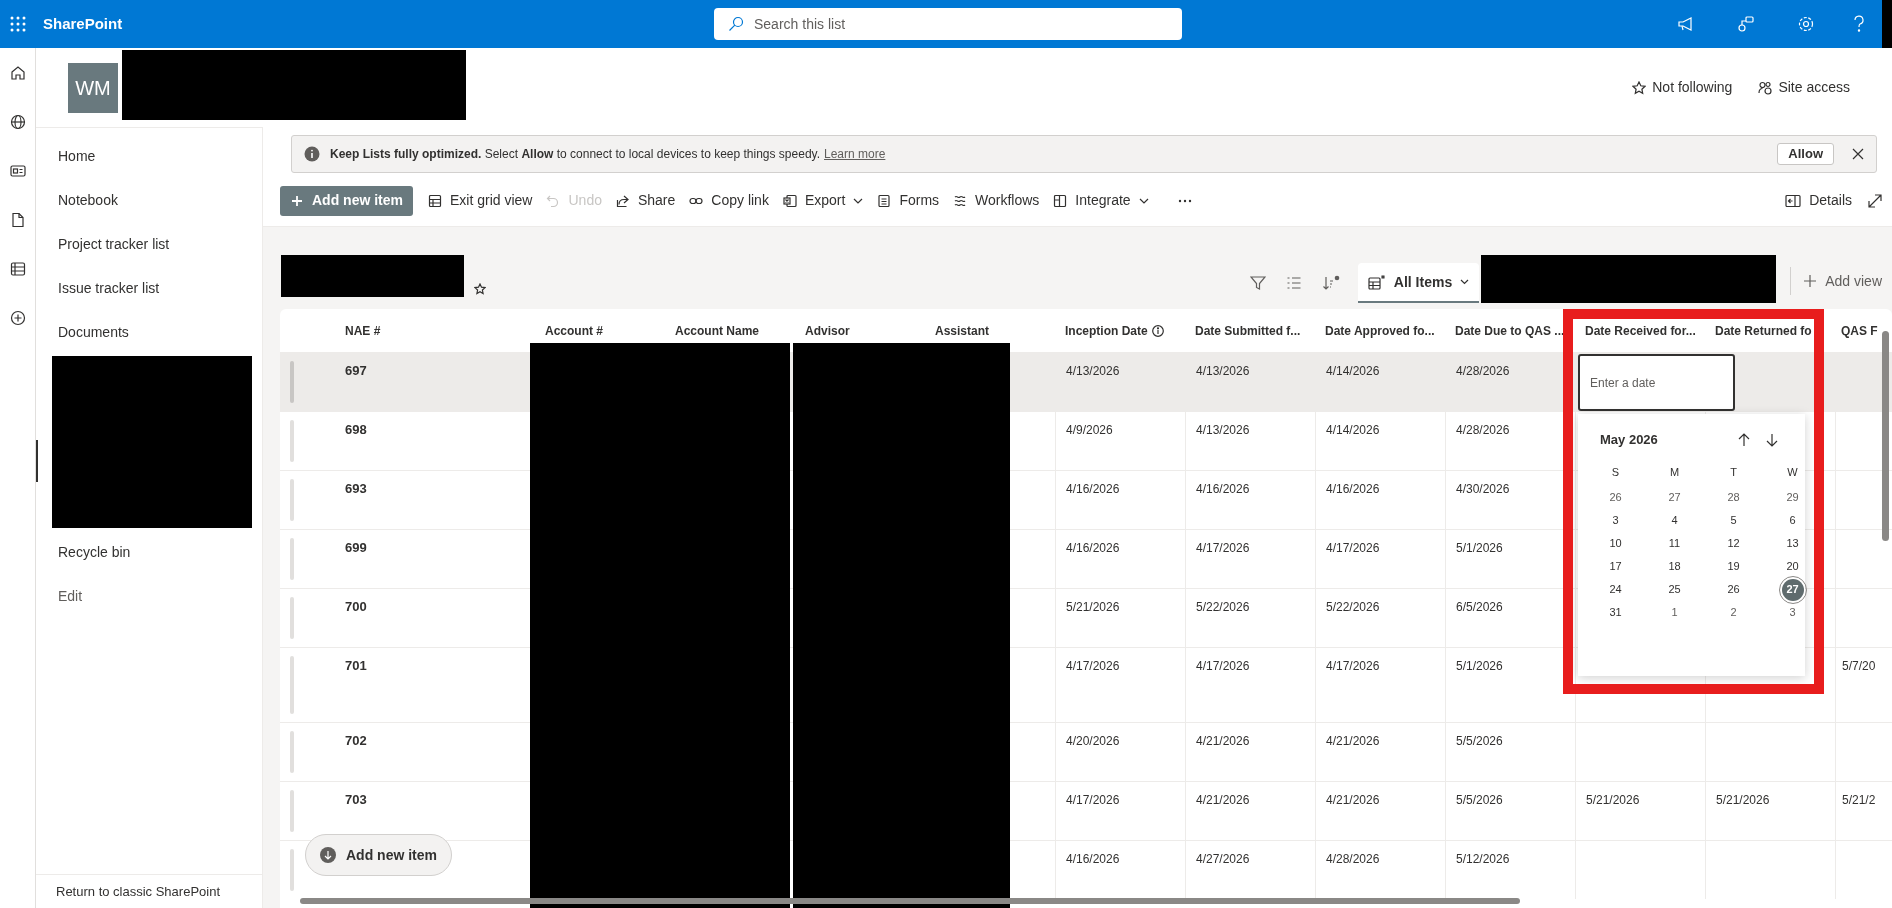 The image size is (1892, 908). Describe the element at coordinates (855, 154) in the screenshot. I see `learn-more-link: Learn more` at that location.